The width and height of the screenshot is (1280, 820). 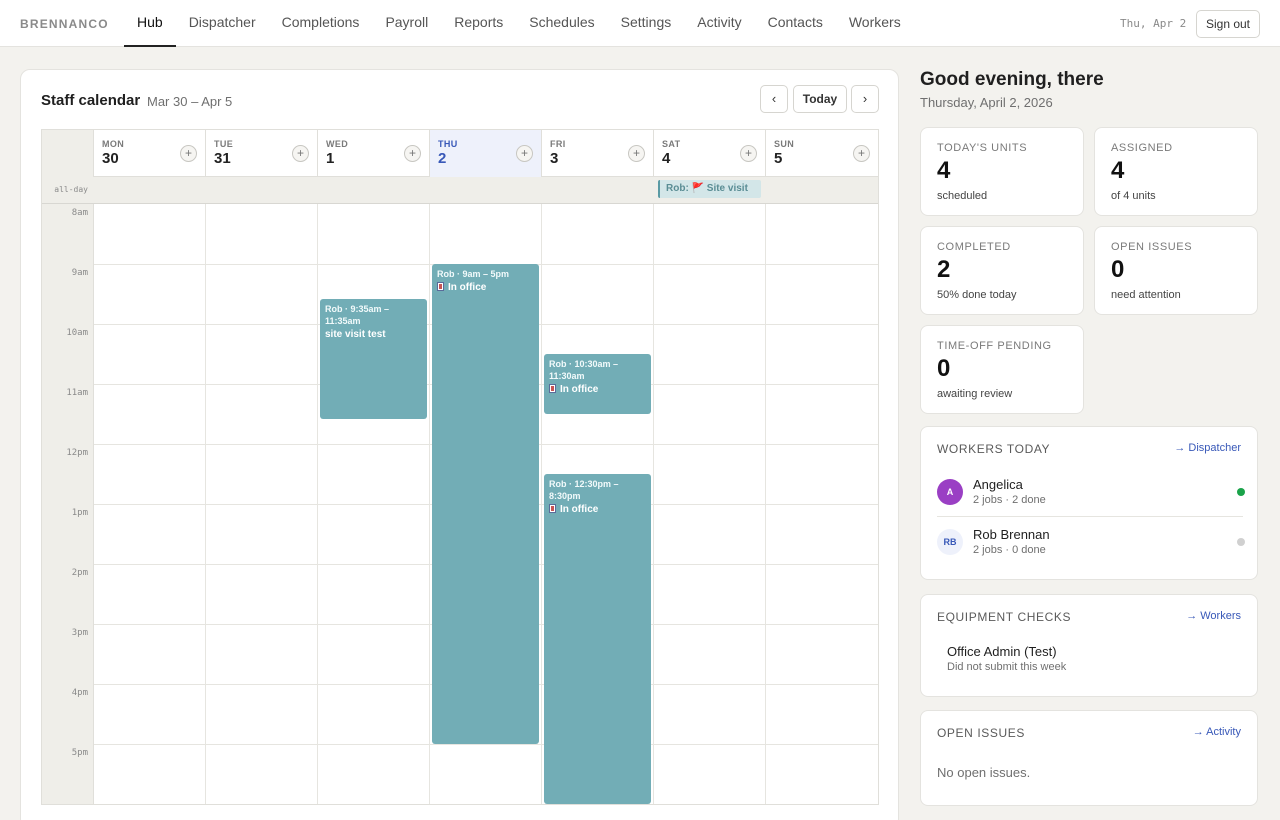 What do you see at coordinates (778, 158) in the screenshot?
I see `day-number: 5` at bounding box center [778, 158].